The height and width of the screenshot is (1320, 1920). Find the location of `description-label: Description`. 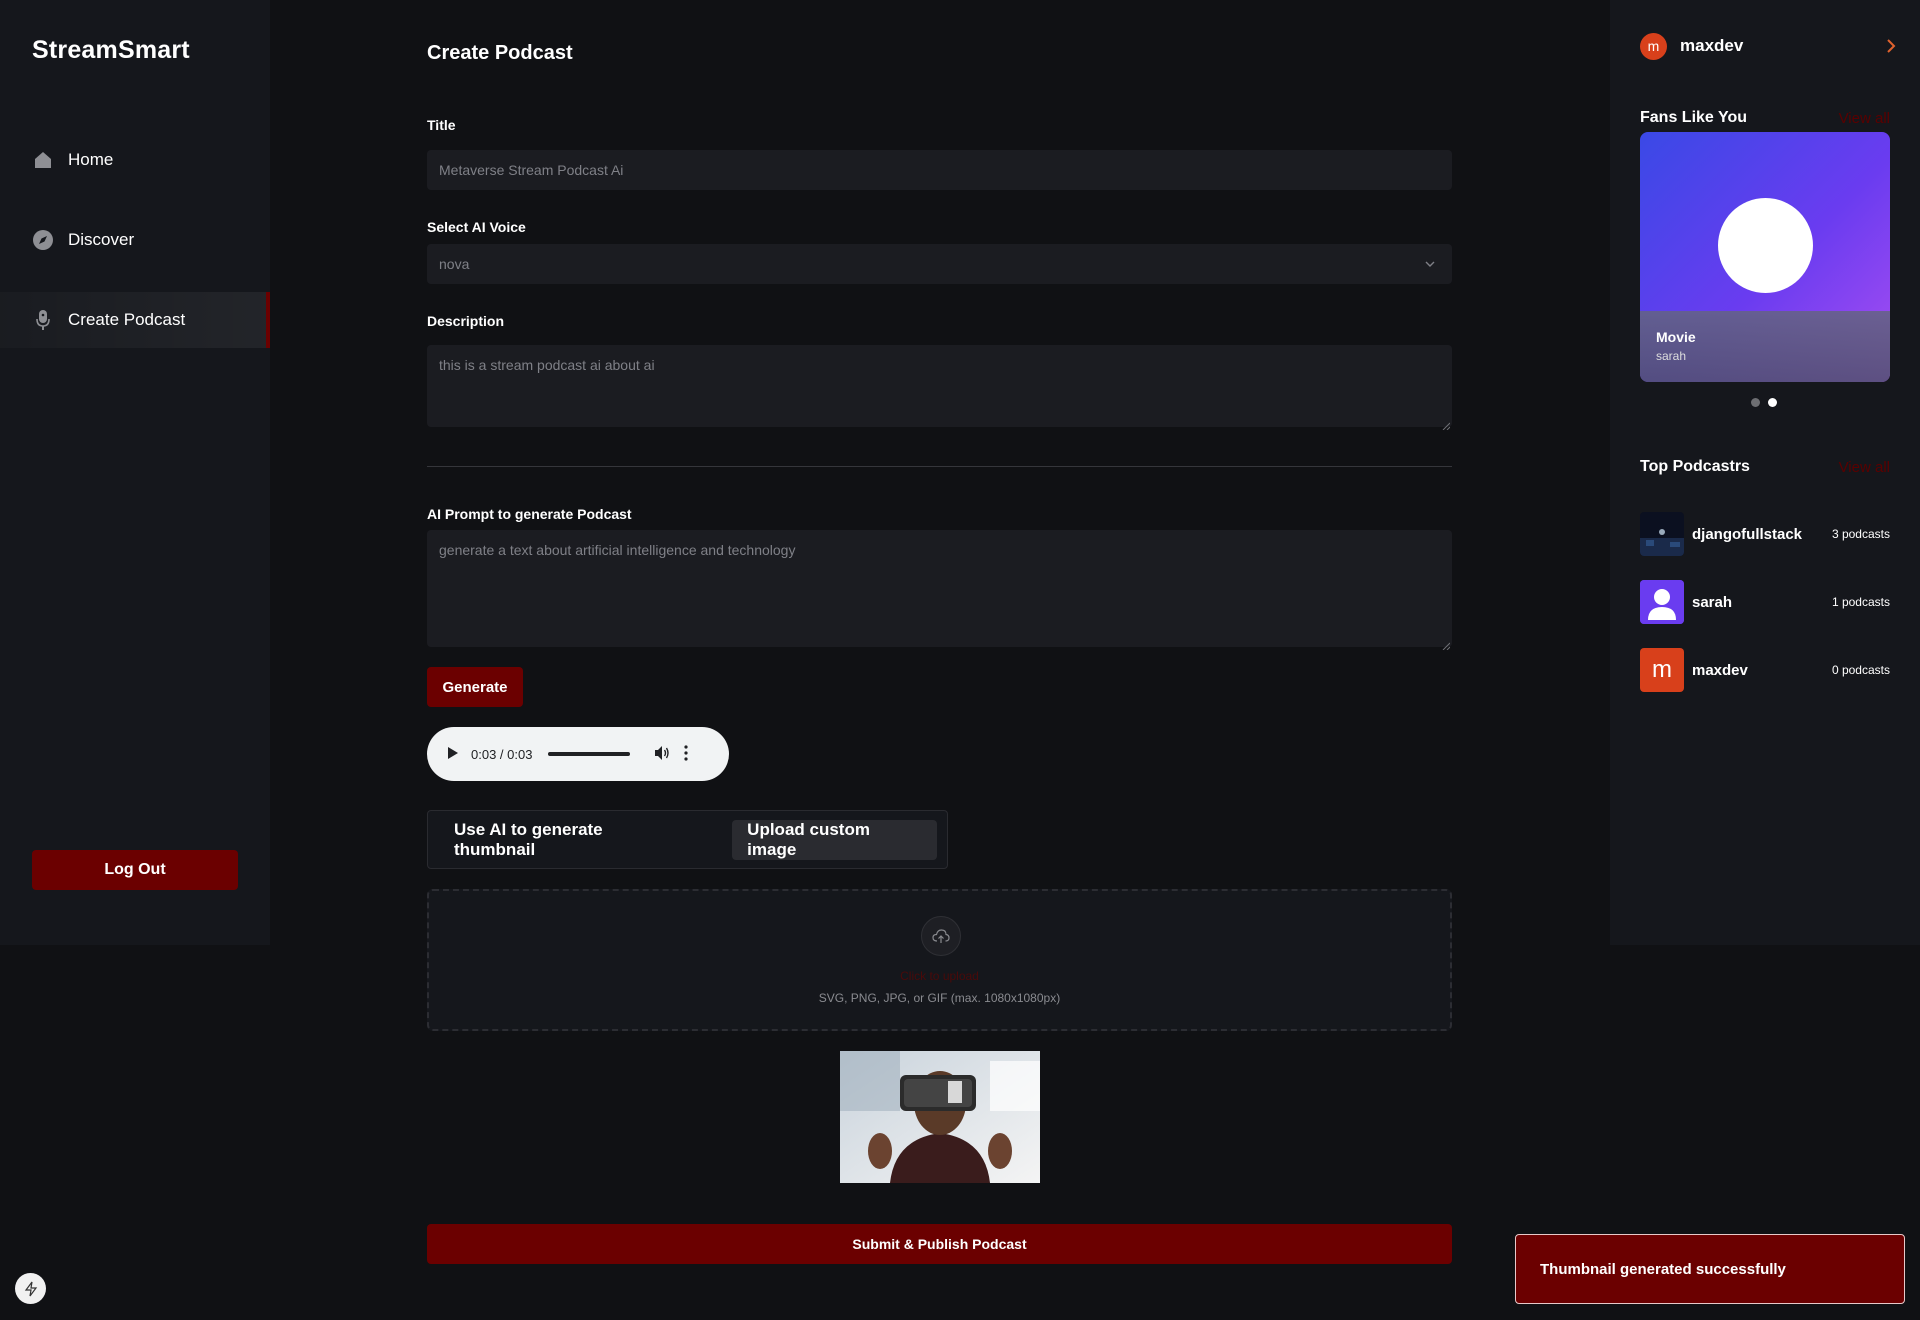

description-label: Description is located at coordinates (466, 321).